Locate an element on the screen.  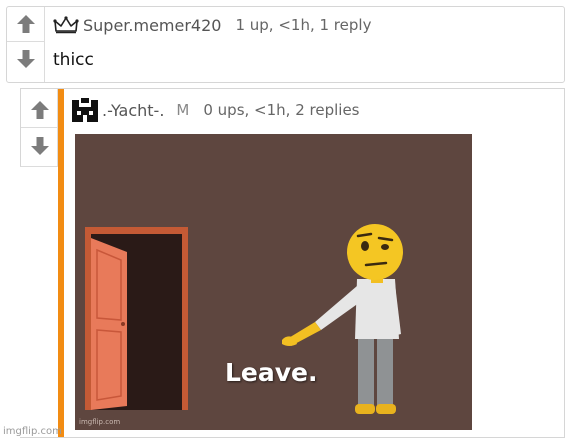
reply-accent-bar is located at coordinates (61, 263).